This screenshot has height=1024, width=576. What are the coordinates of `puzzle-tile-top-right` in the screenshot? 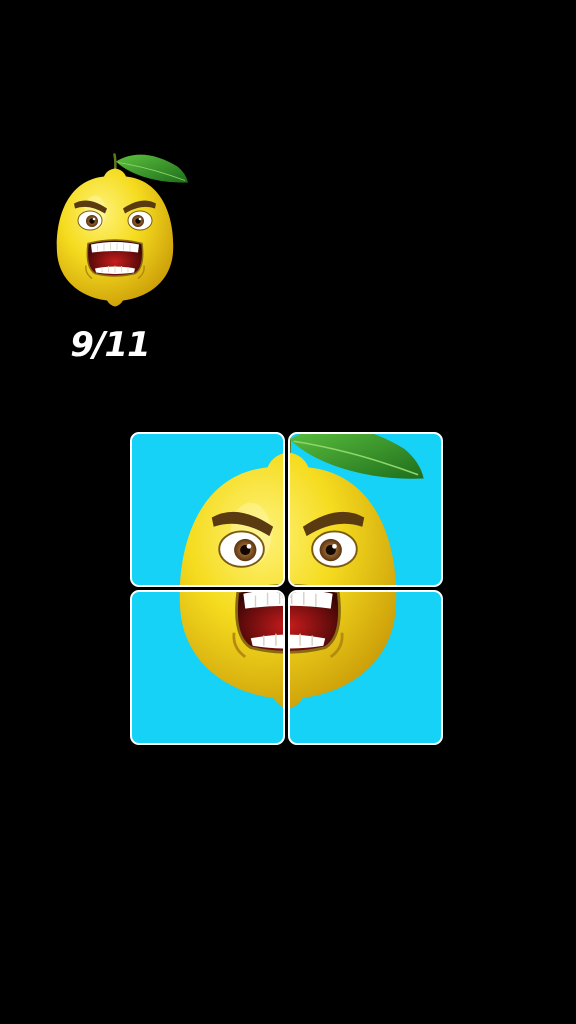 It's located at (365, 509).